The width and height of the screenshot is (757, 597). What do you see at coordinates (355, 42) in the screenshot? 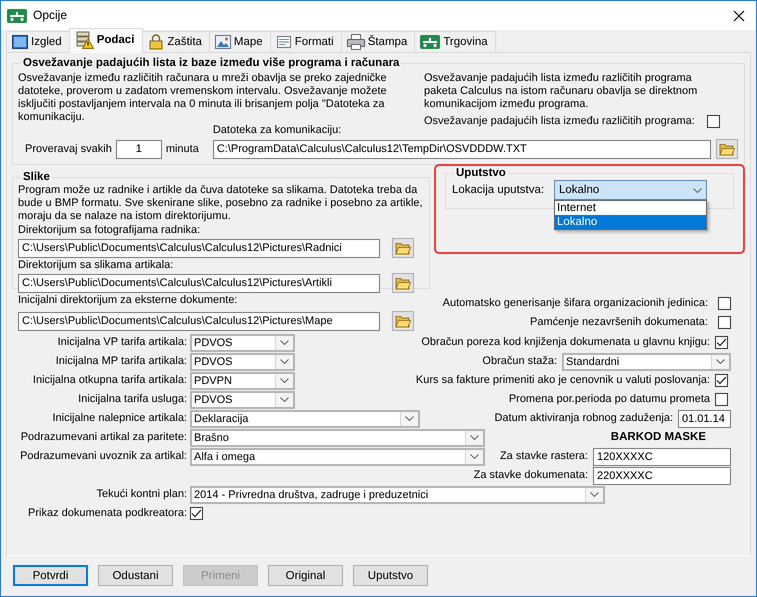
I see `printer-icon` at bounding box center [355, 42].